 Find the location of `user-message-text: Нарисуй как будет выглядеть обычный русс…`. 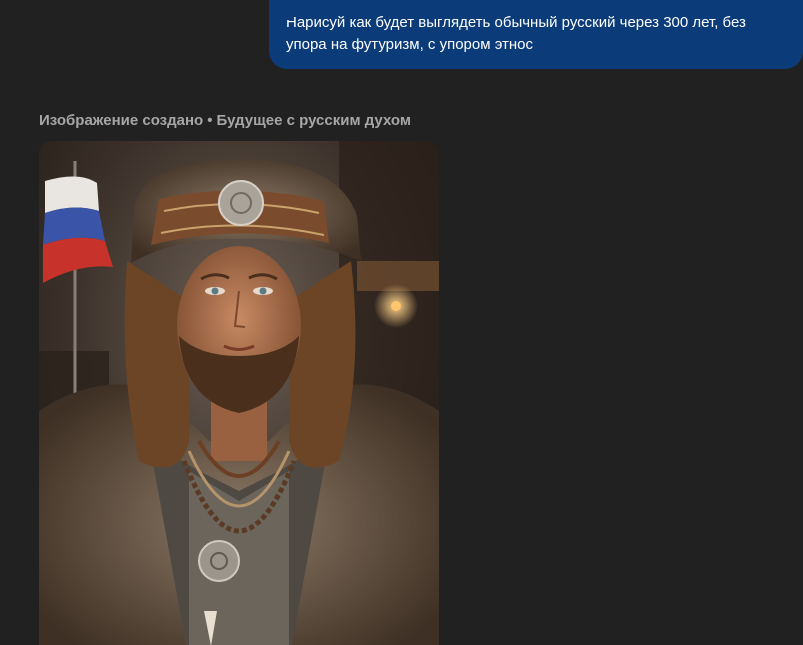

user-message-text: Нарисуй как будет выглядеть обычный русс… is located at coordinates (516, 33).